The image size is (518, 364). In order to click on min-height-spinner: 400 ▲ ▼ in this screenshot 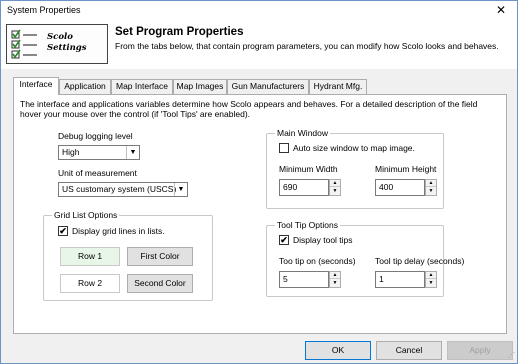, I will do `click(406, 187)`.